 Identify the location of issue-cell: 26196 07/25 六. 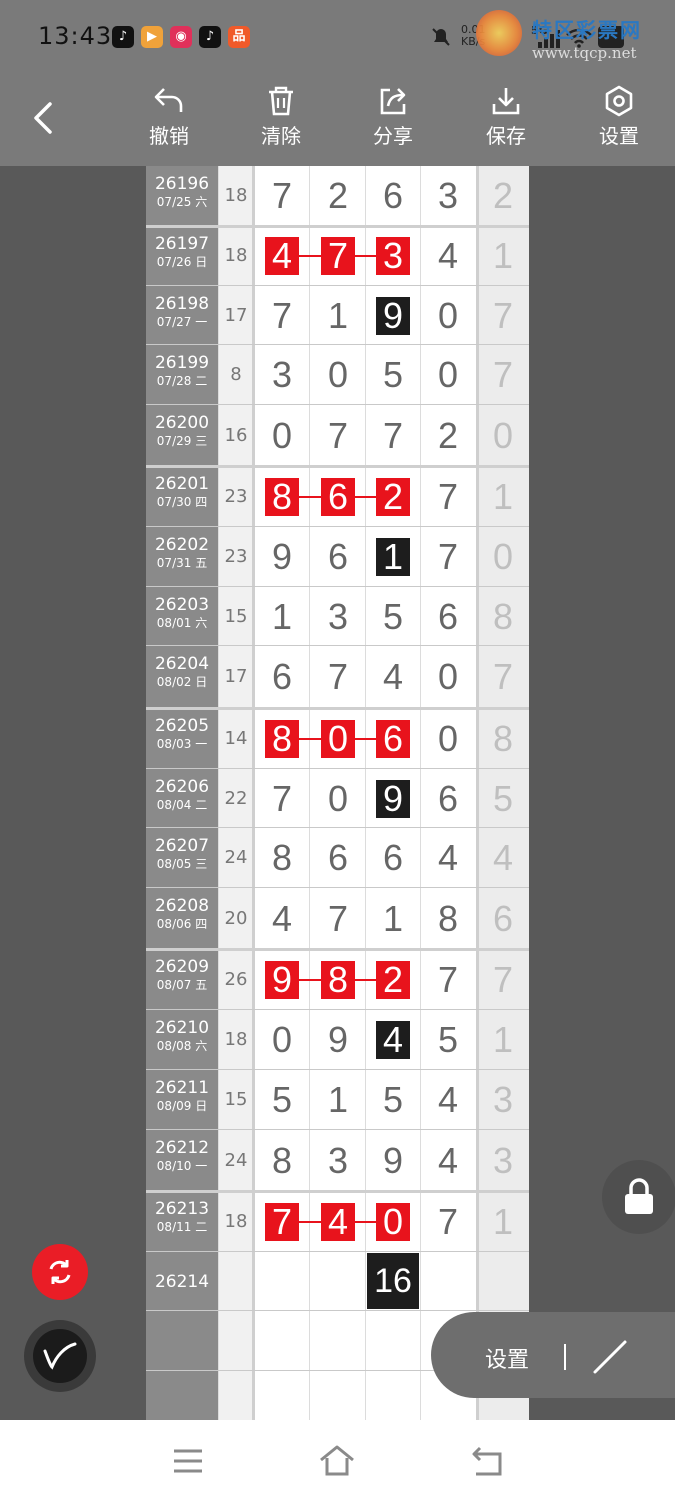
(182, 192).